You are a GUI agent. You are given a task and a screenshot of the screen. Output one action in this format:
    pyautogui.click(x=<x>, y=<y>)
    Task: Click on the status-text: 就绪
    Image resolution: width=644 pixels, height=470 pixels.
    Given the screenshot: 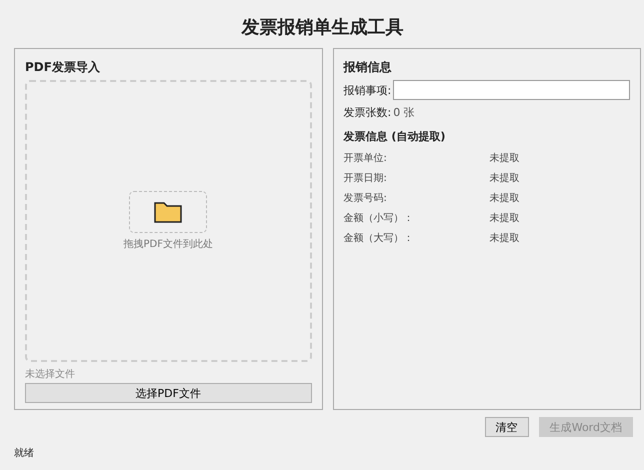 What is the action you would take?
    pyautogui.click(x=24, y=453)
    